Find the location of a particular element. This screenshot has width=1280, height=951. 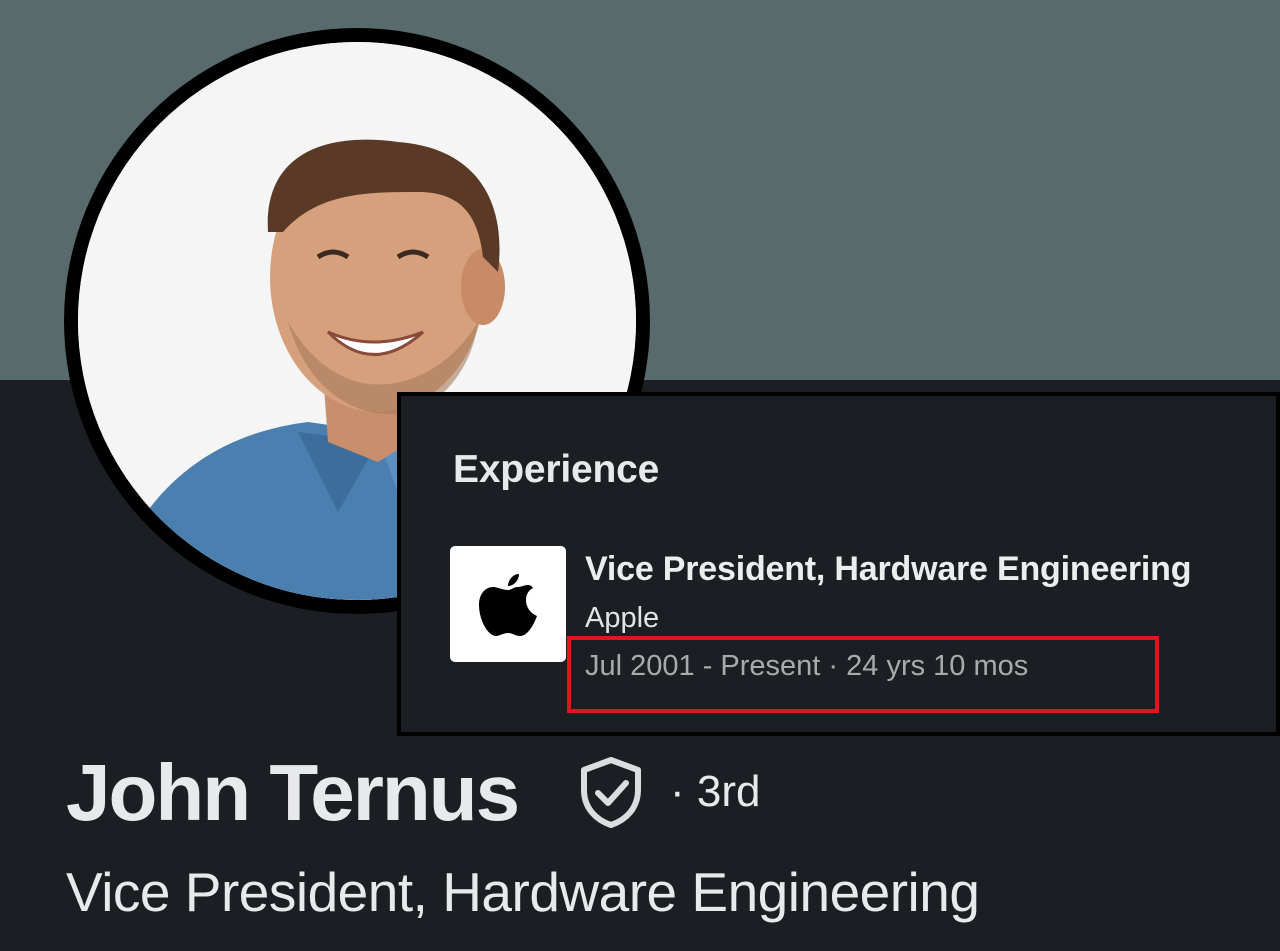

experience-company-name: Apple is located at coordinates (622, 618).